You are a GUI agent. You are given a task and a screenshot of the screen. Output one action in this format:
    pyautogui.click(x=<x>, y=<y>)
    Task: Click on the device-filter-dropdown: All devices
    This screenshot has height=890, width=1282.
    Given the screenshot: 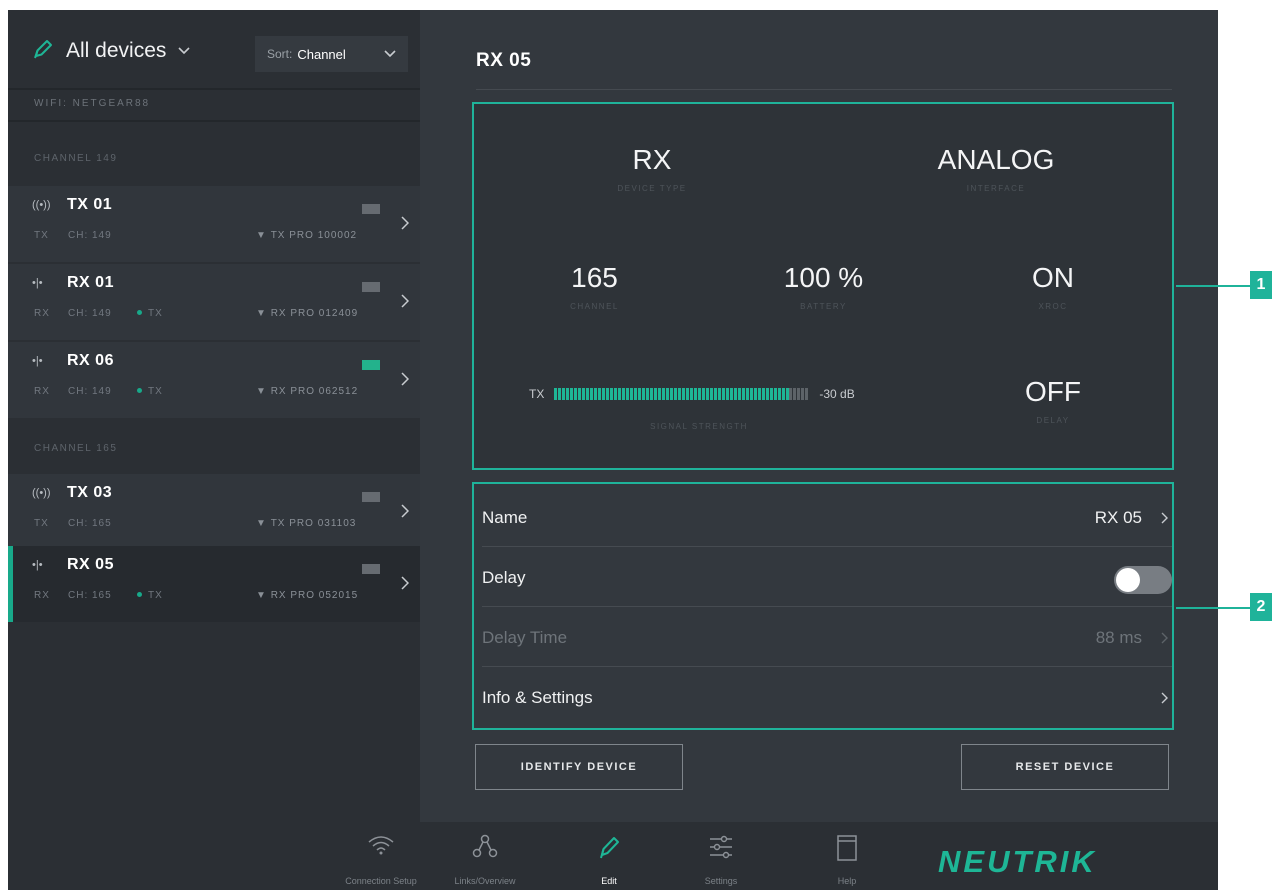 What is the action you would take?
    pyautogui.click(x=128, y=51)
    